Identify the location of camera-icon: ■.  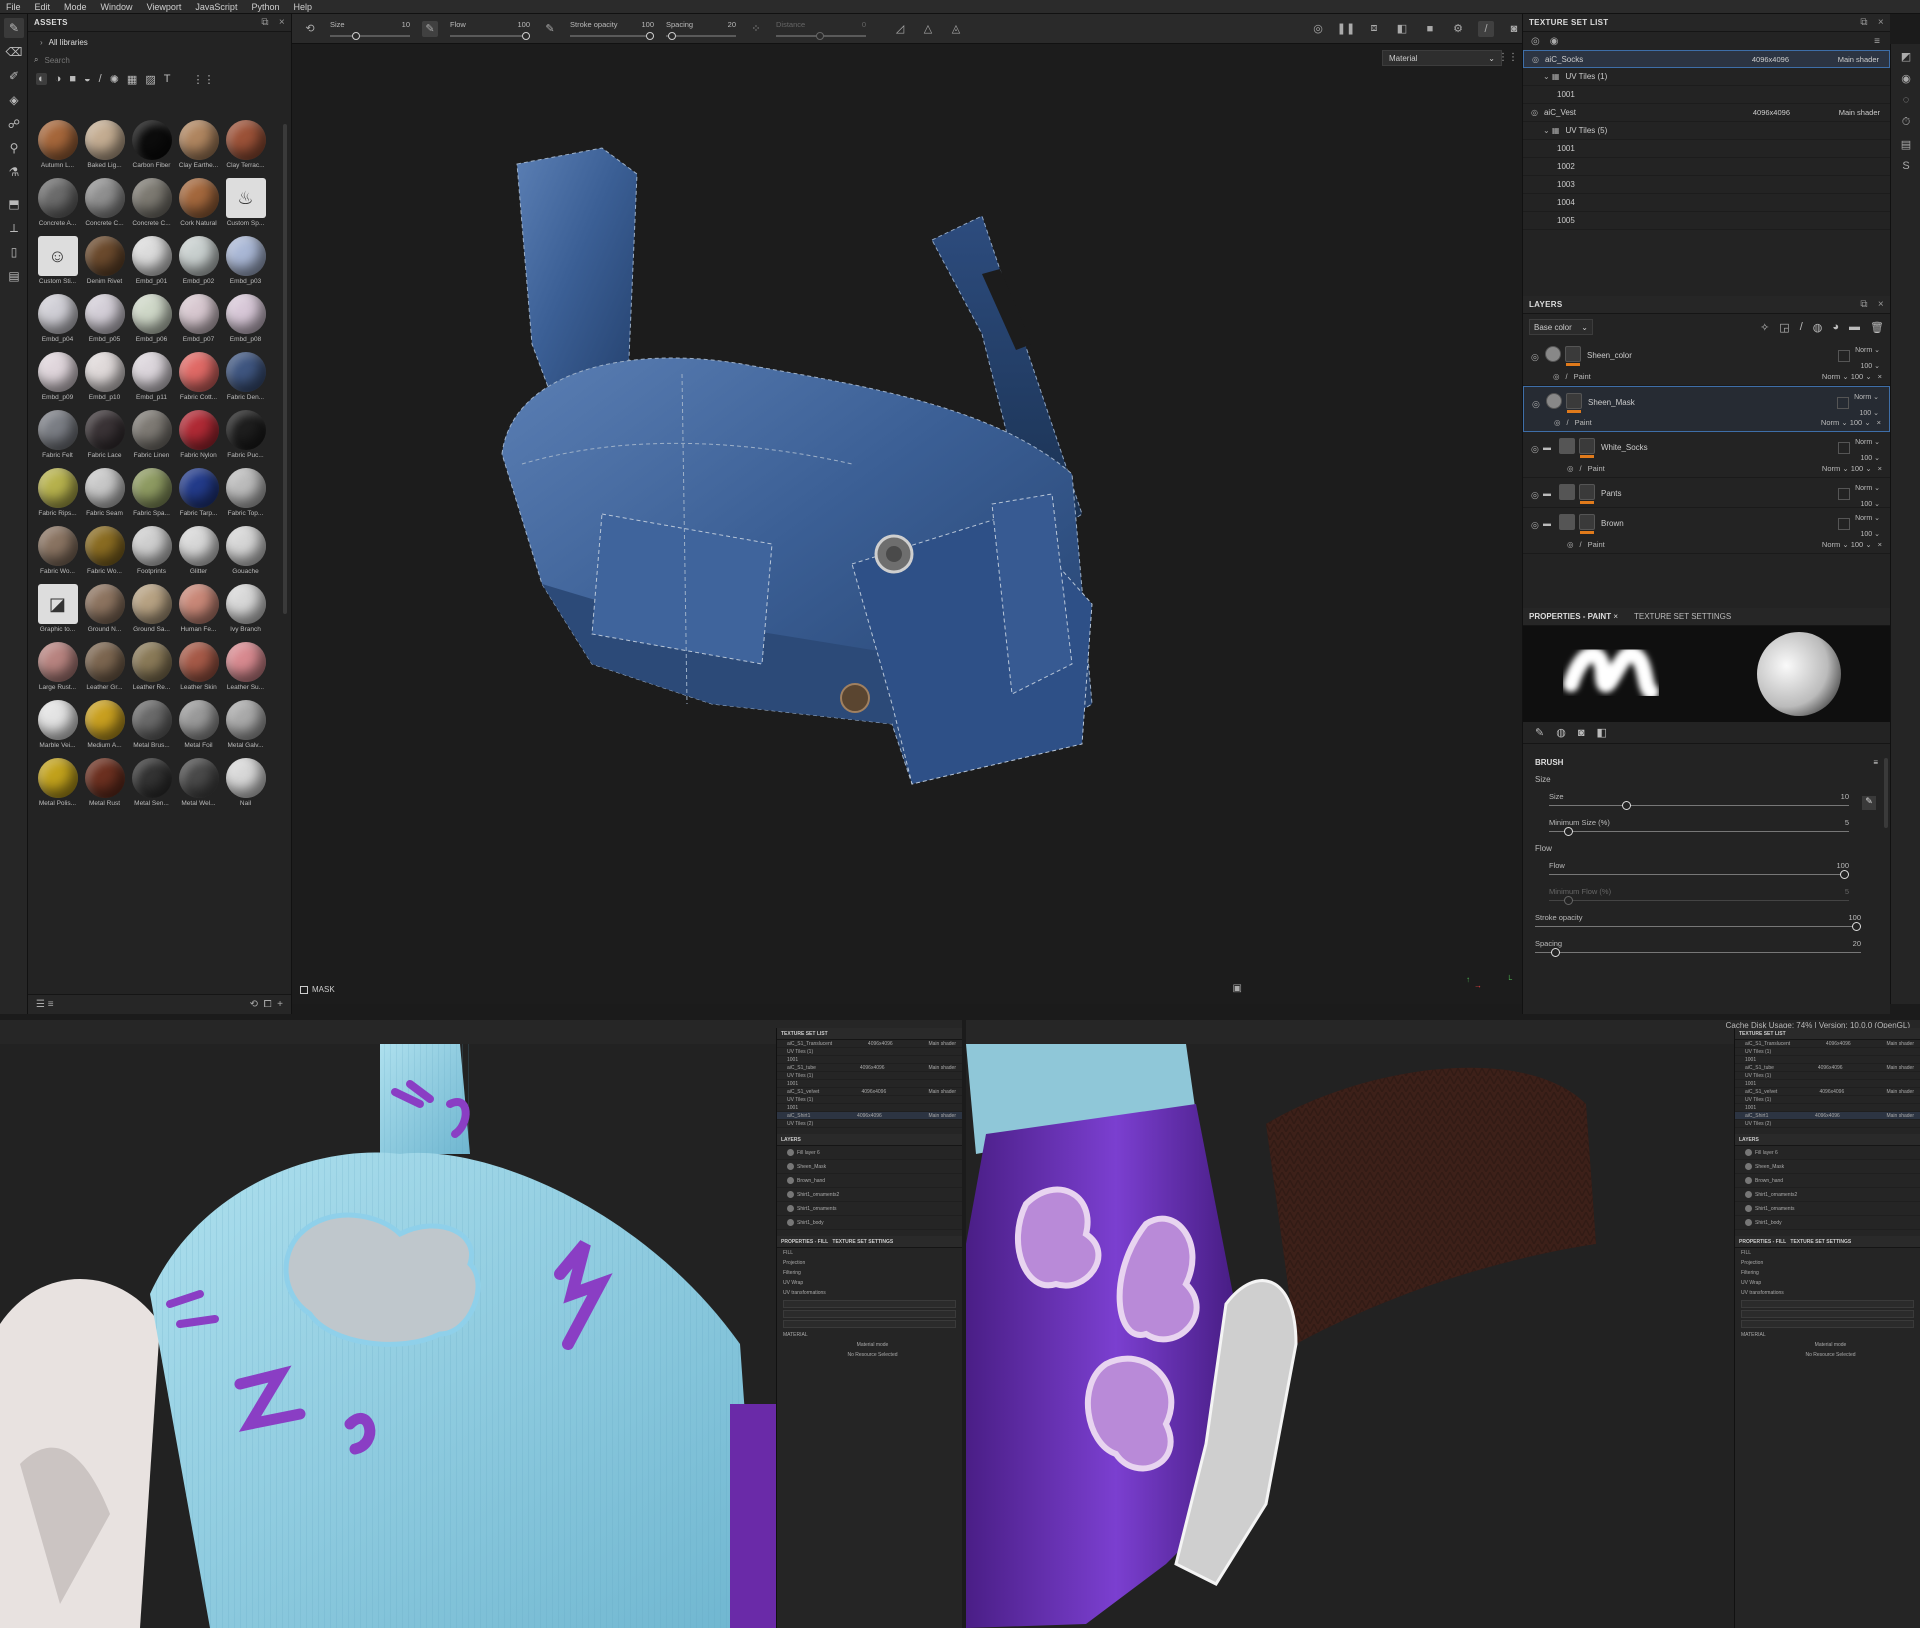
(1430, 29).